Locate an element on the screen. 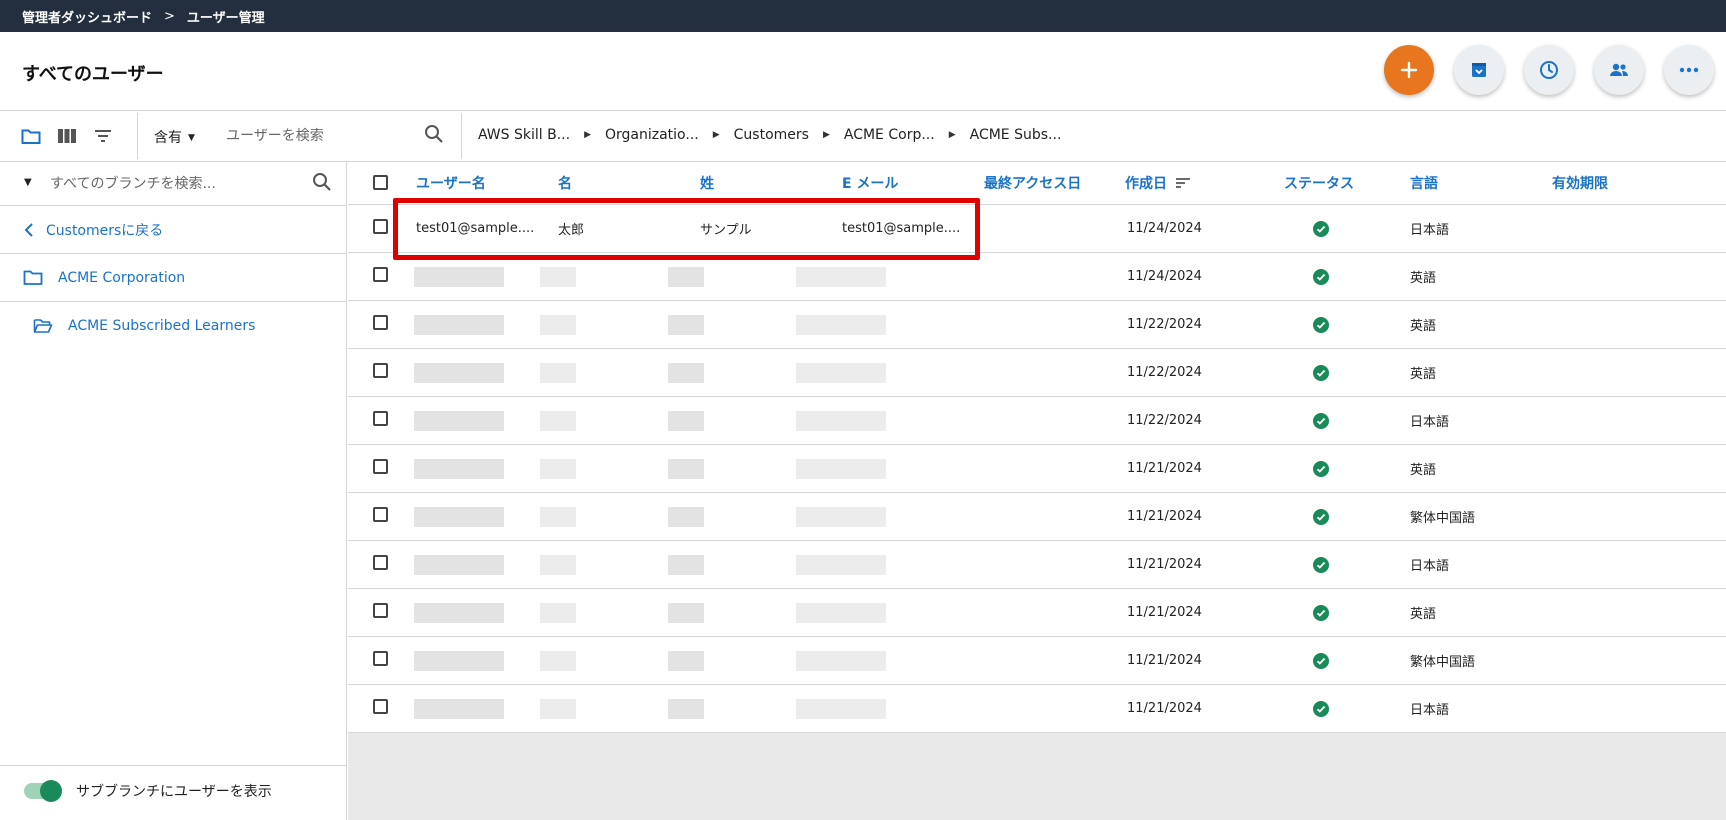  select-all-checkbox is located at coordinates (380, 182).